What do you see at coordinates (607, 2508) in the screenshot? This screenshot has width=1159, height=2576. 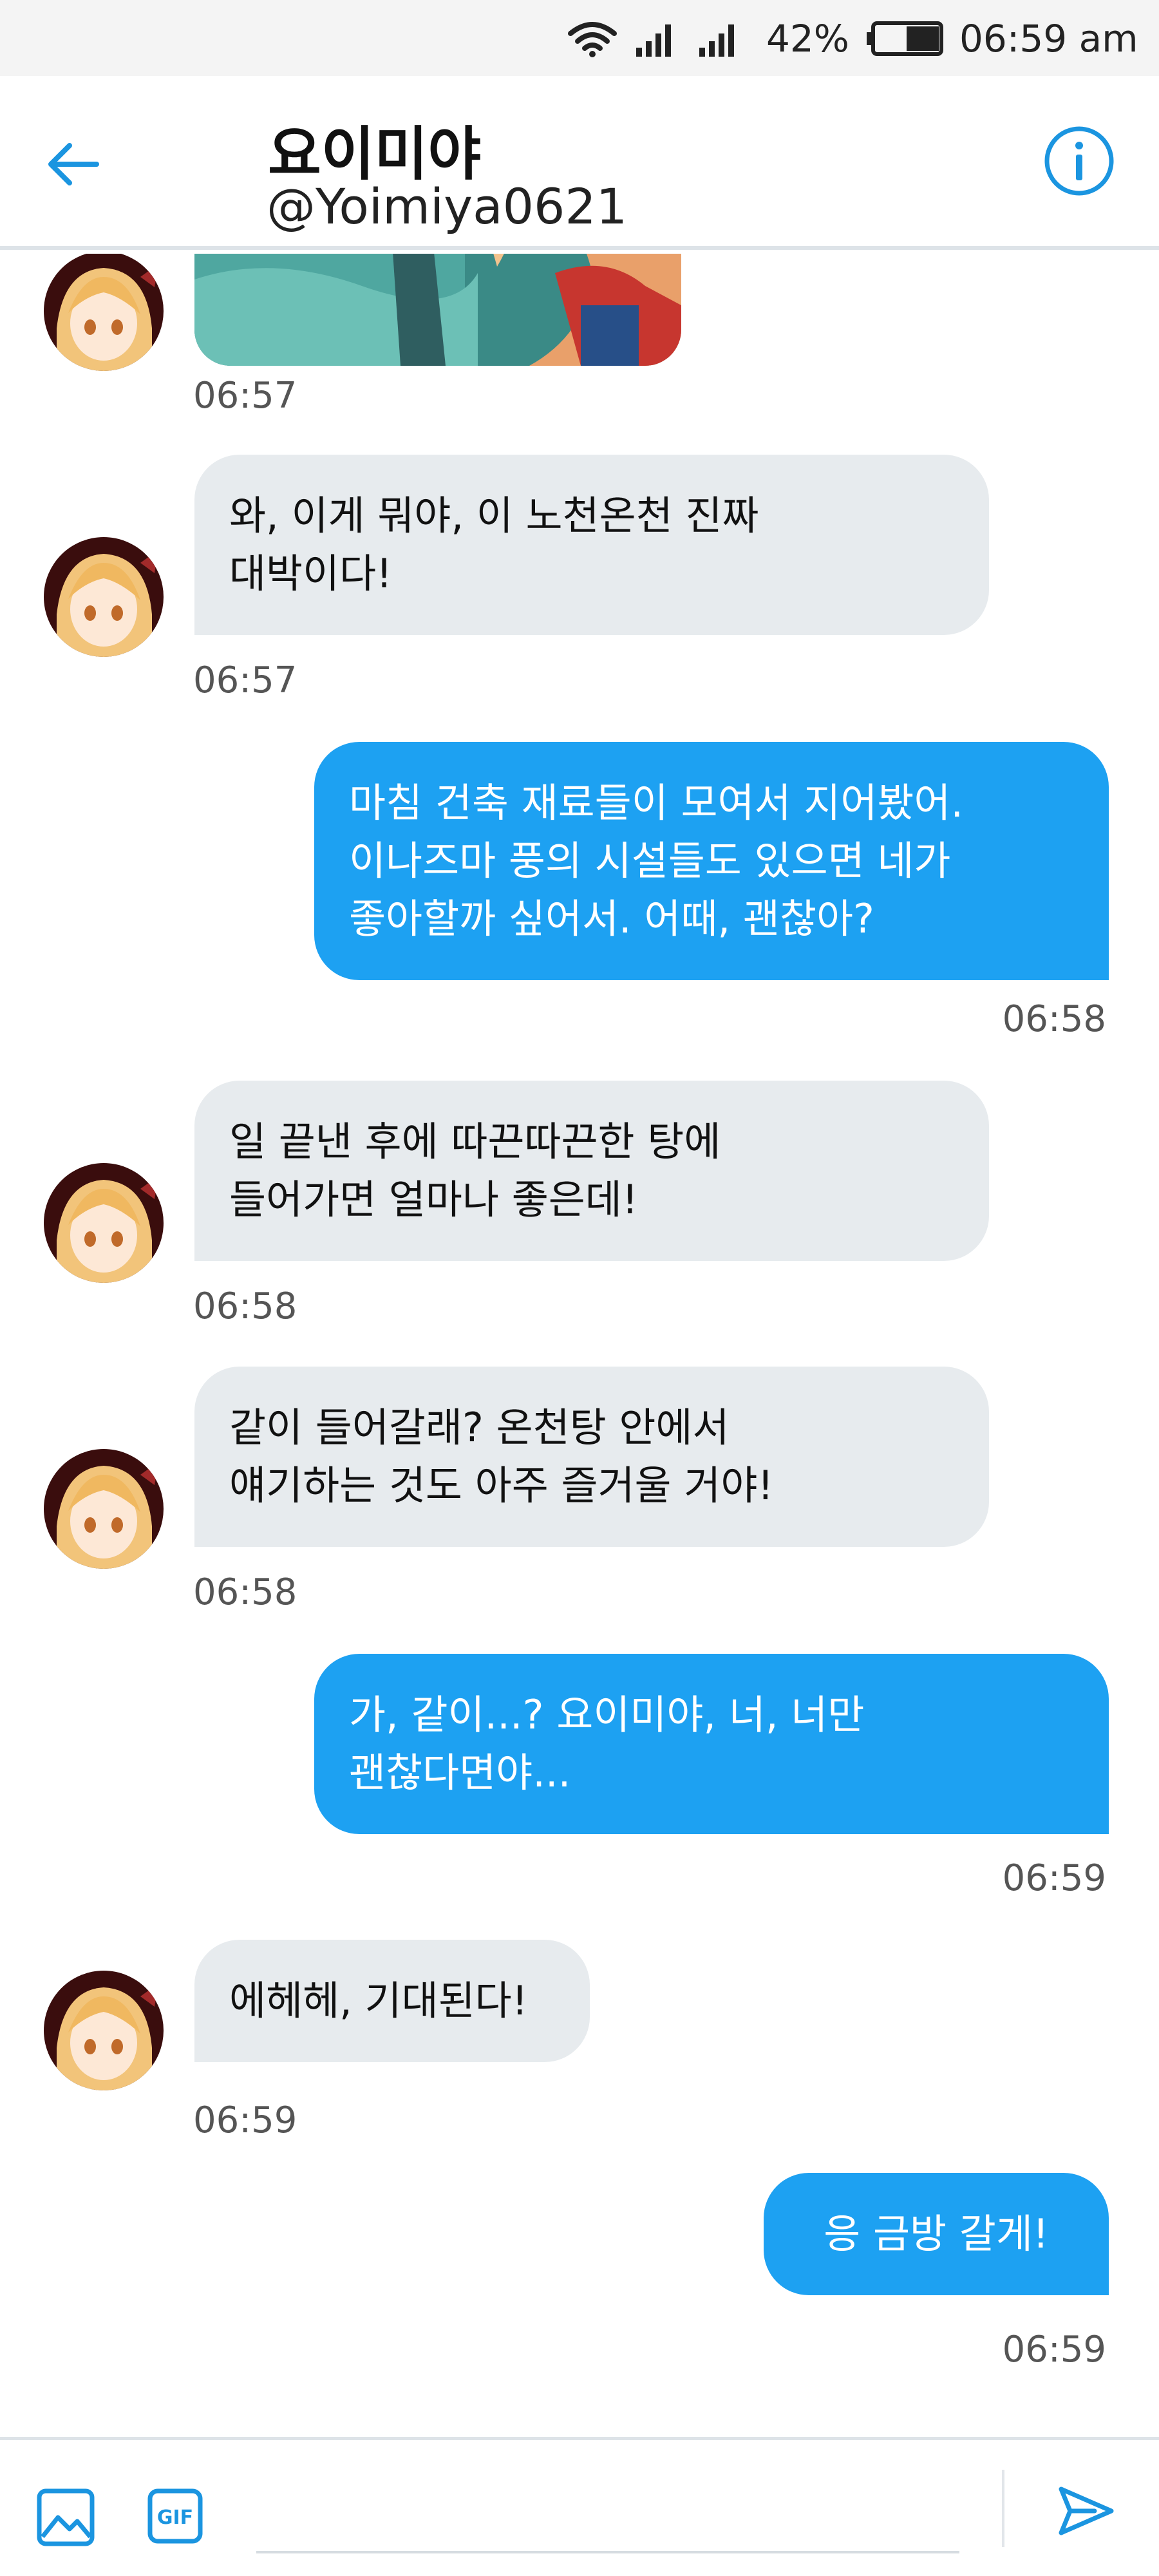 I see `message-input` at bounding box center [607, 2508].